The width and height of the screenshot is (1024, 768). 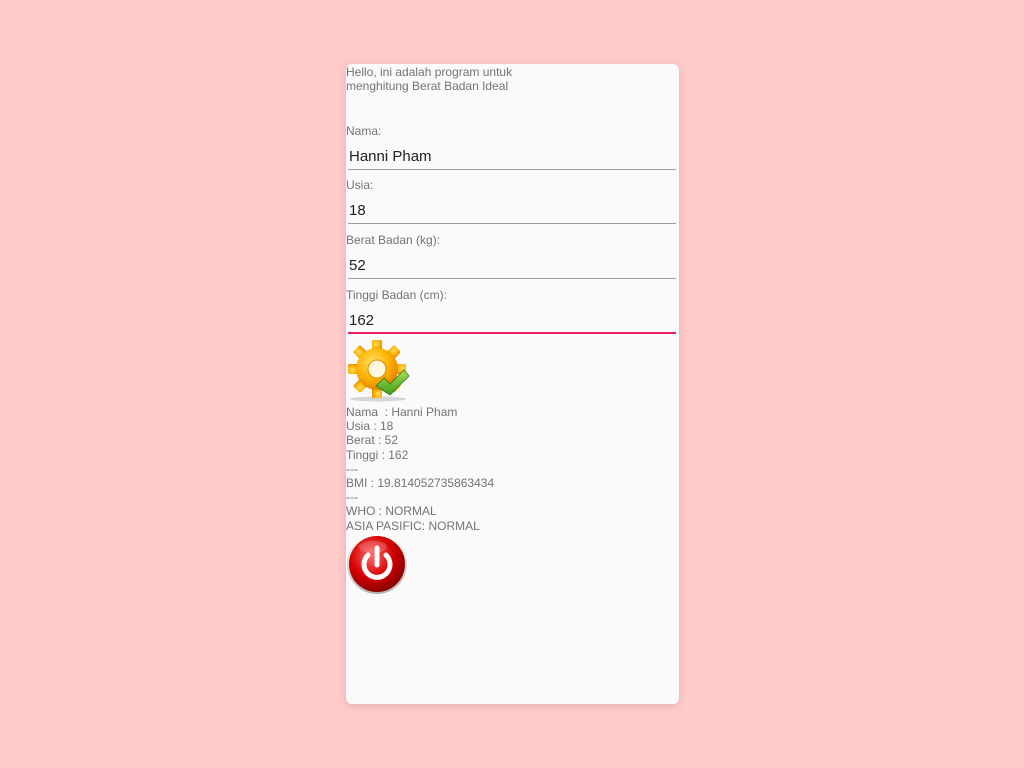 I want to click on exit-button, so click(x=378, y=565).